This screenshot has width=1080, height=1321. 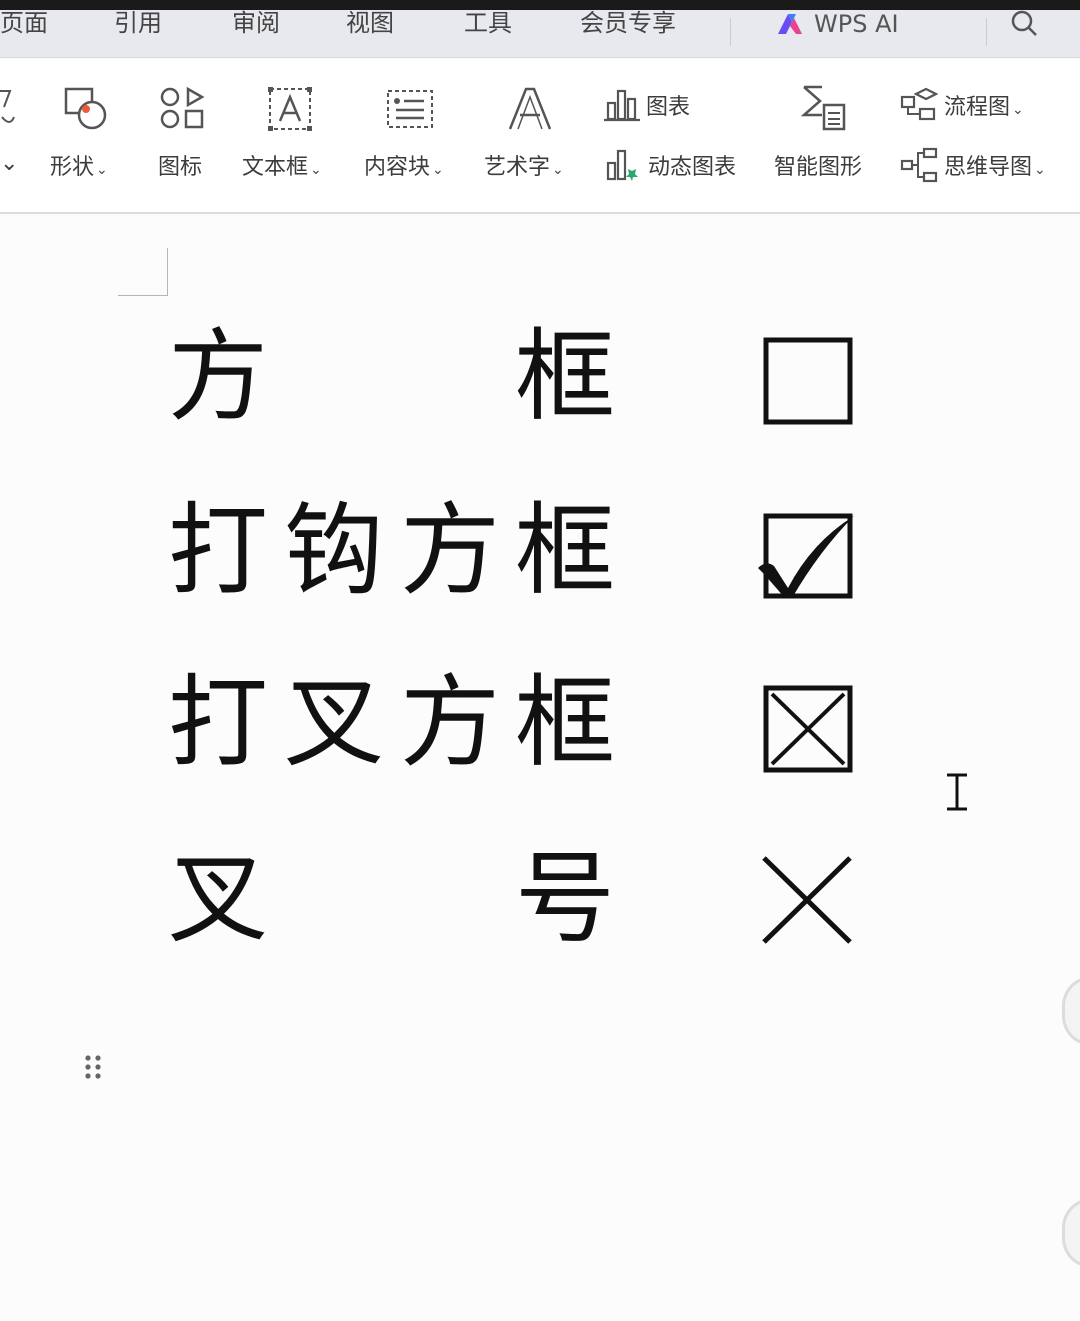 What do you see at coordinates (668, 107) in the screenshot?
I see `chart-label: 图表` at bounding box center [668, 107].